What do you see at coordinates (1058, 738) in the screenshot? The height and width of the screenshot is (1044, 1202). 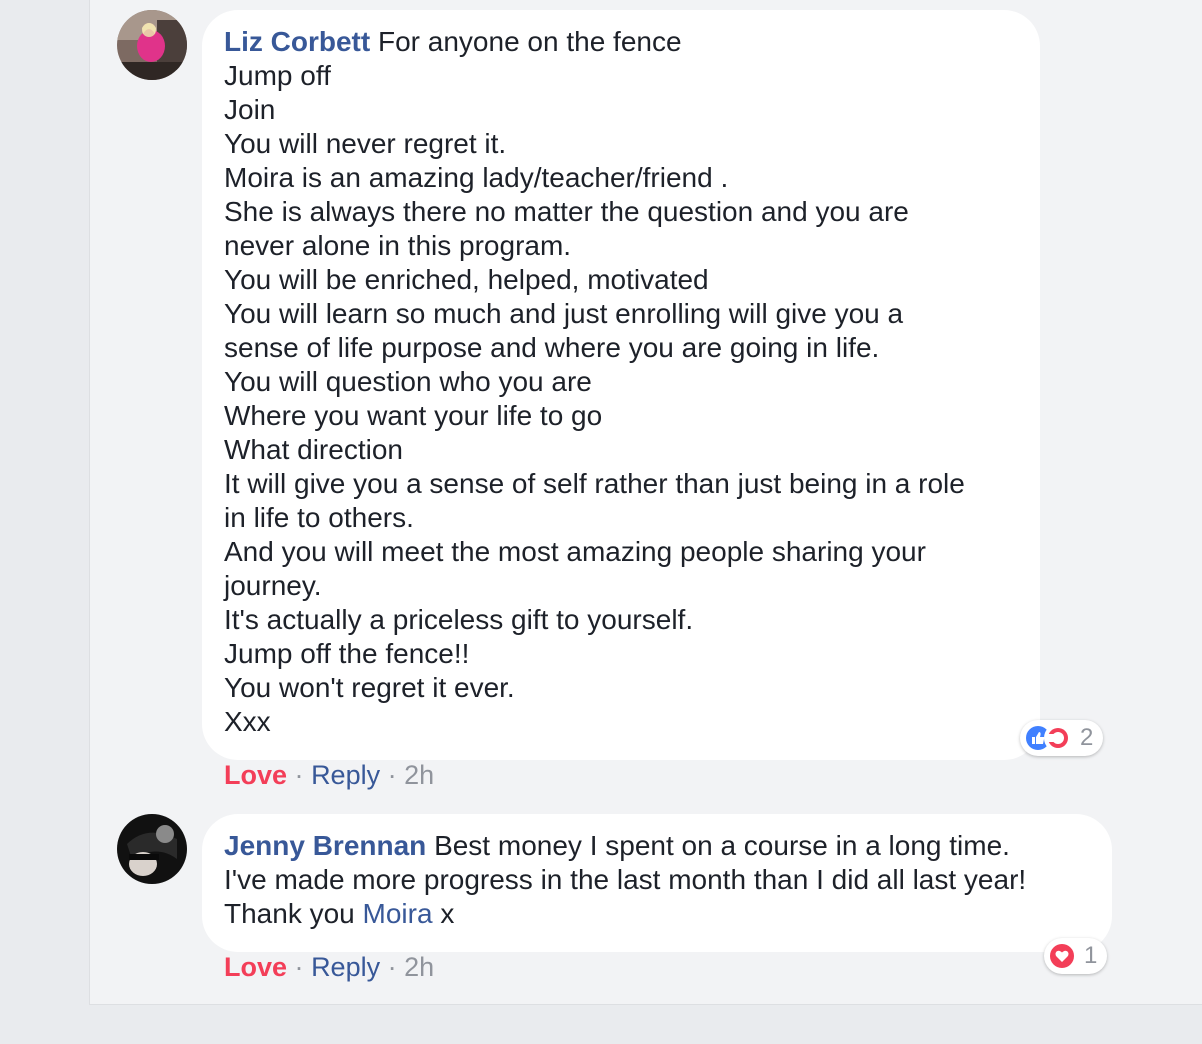 I see `haha-icon` at bounding box center [1058, 738].